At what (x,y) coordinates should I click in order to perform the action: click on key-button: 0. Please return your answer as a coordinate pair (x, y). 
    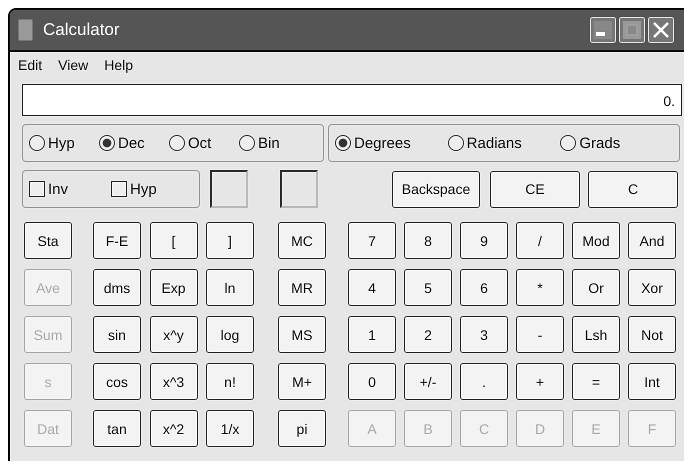
    Looking at the image, I should click on (372, 381).